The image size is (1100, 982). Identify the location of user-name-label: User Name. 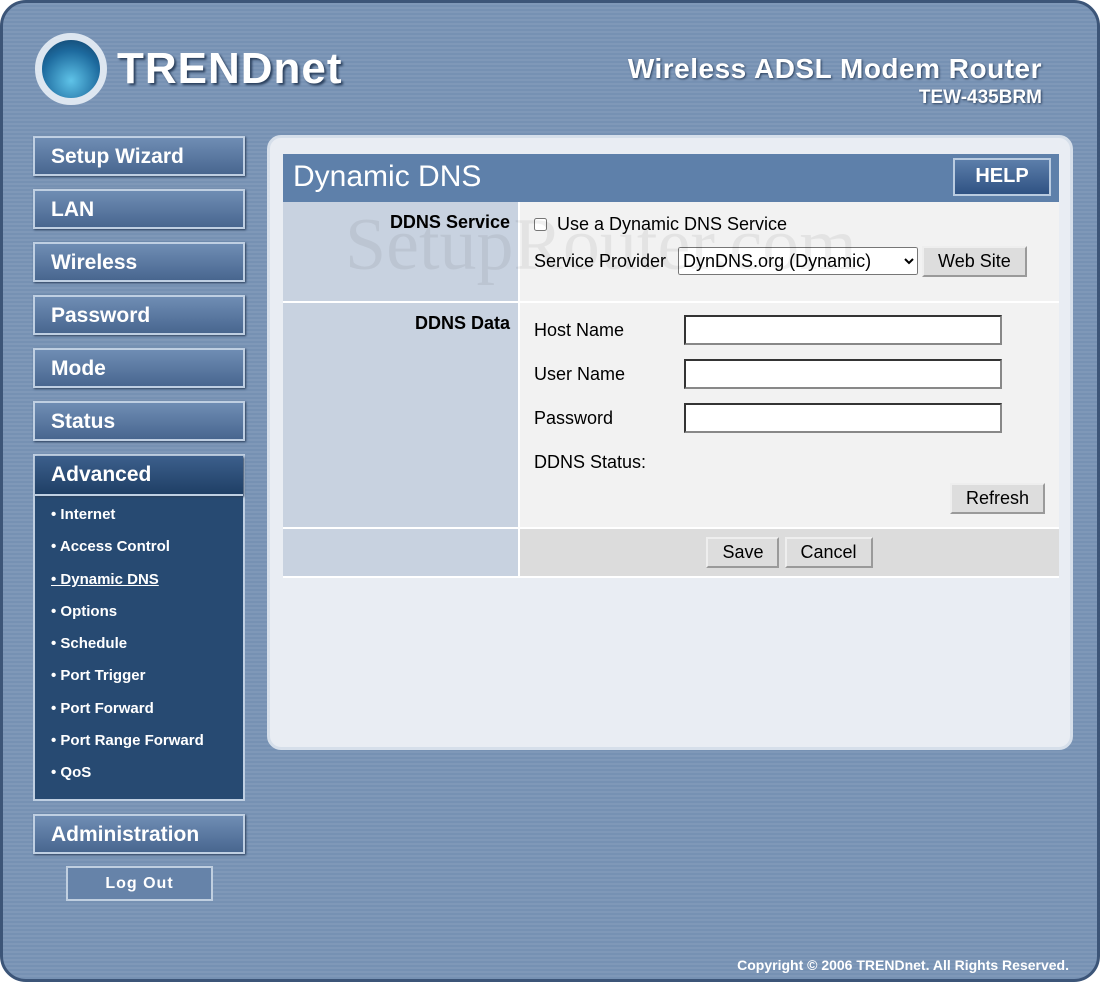
(580, 373).